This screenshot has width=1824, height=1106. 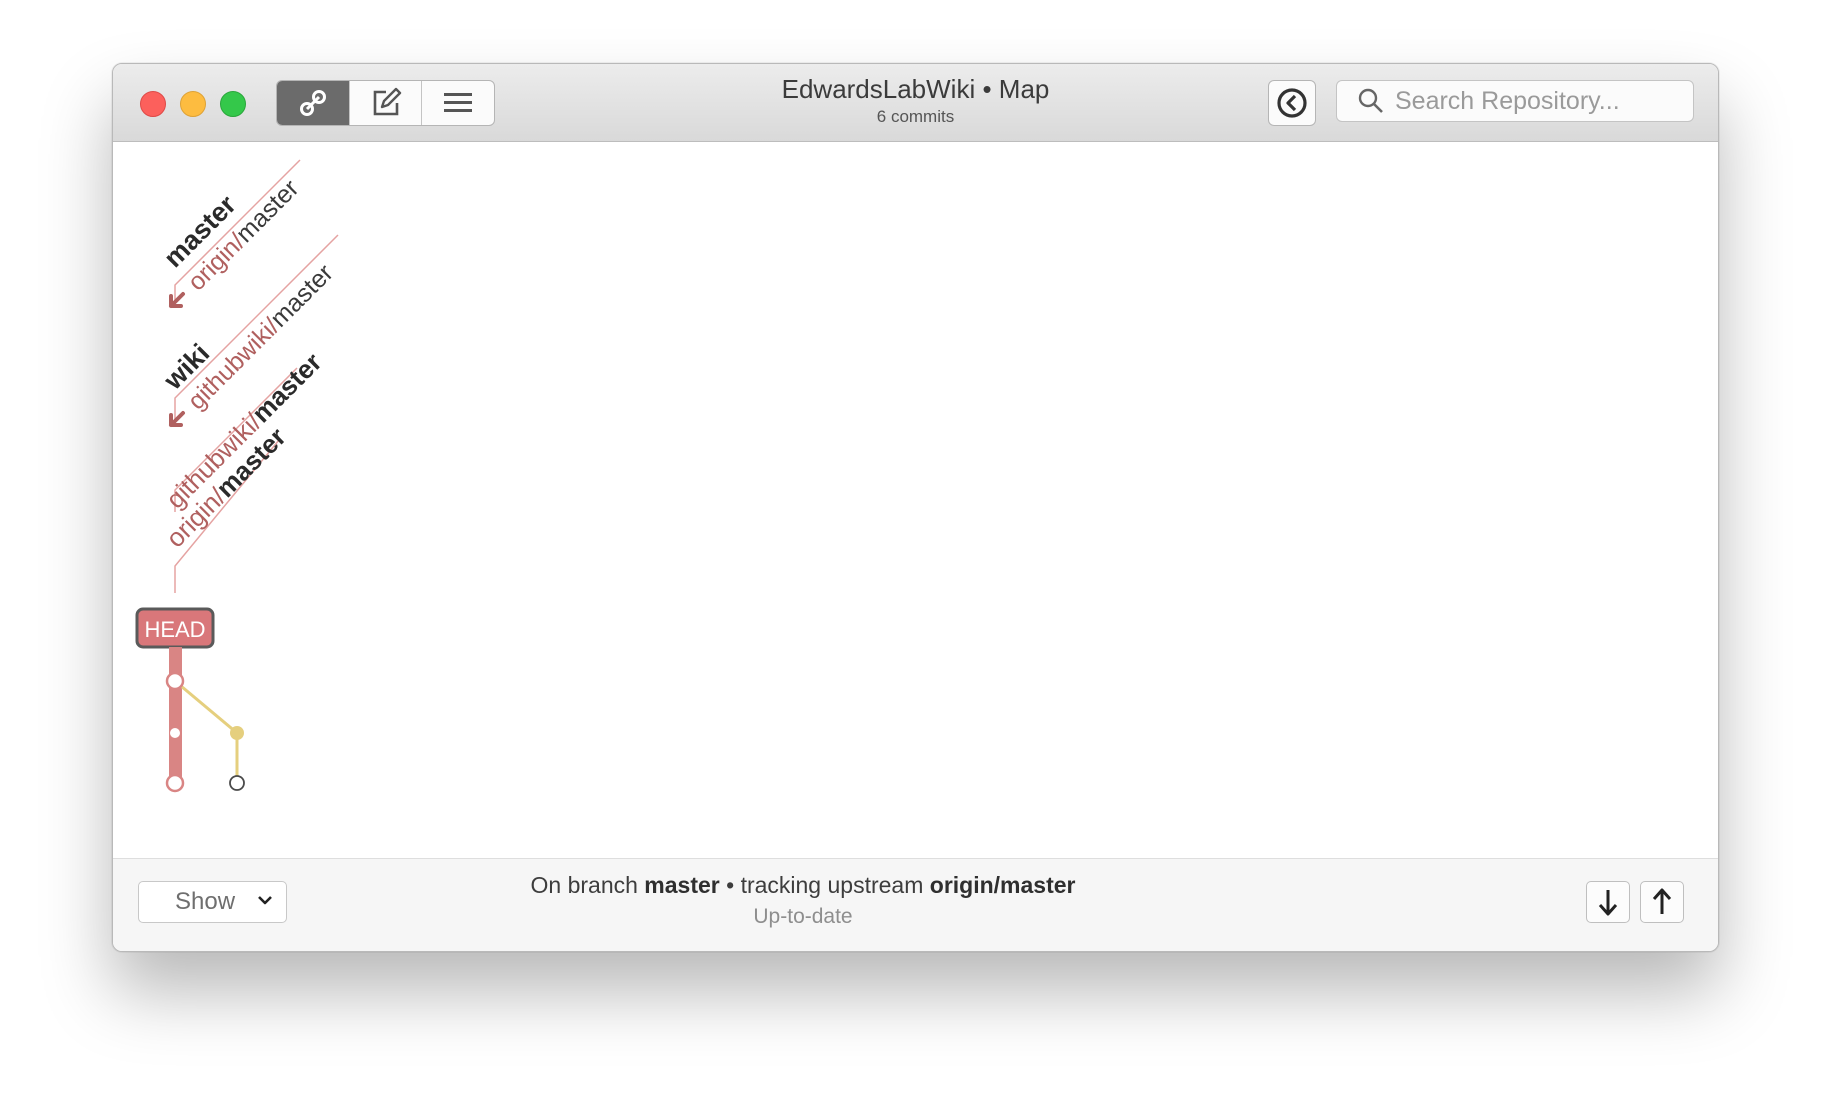 I want to click on sync-status: Up-to-date, so click(x=803, y=916).